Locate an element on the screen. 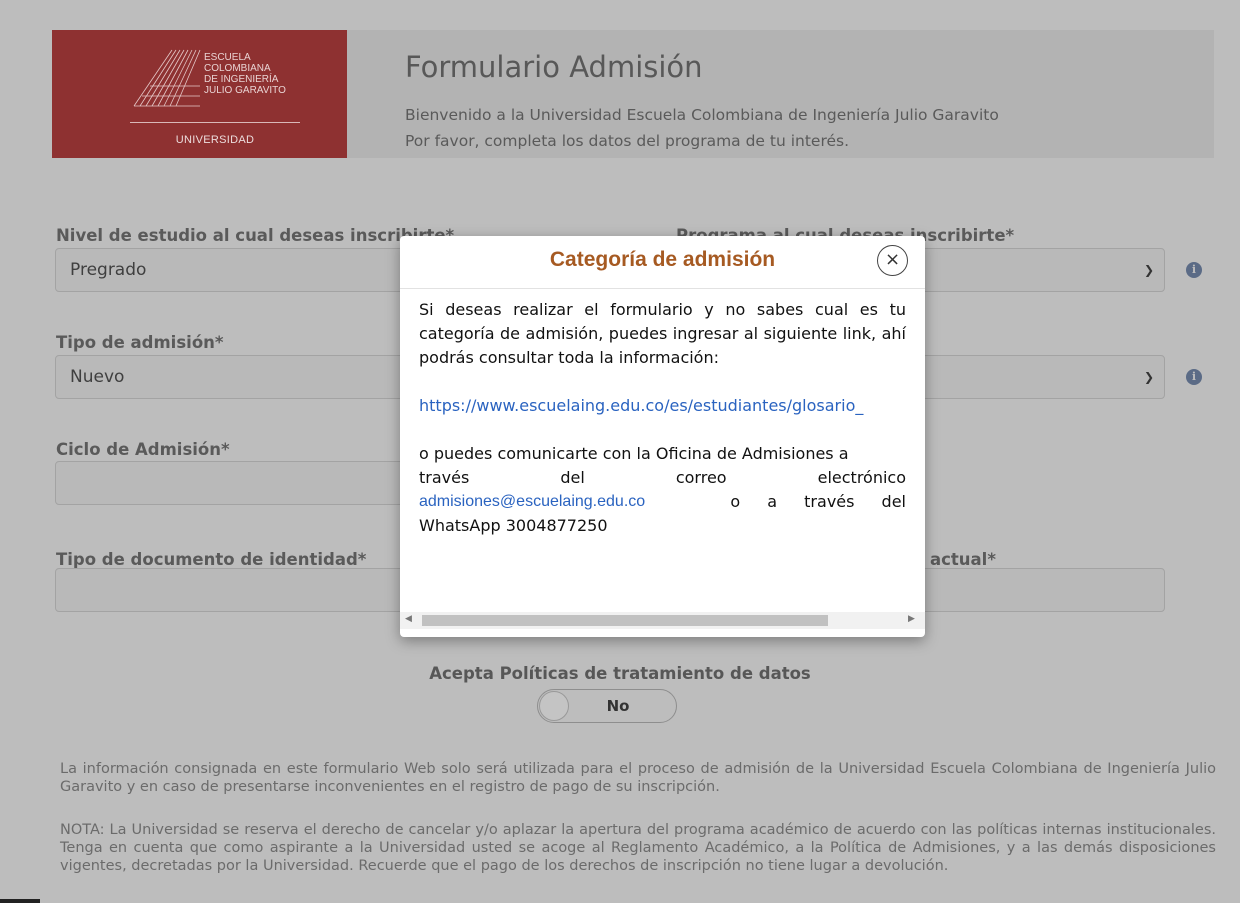  tipo-admision-label: Tipo de admisión* is located at coordinates (140, 342).